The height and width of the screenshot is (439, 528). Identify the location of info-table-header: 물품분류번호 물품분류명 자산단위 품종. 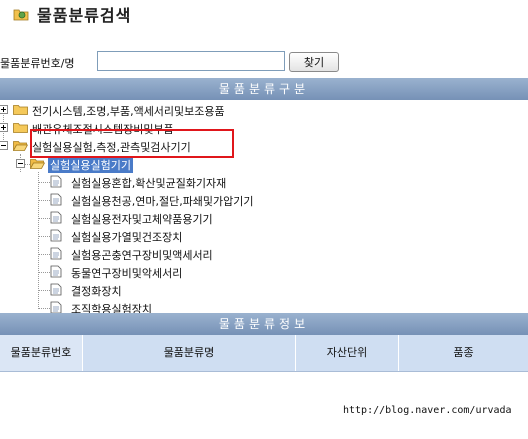
(264, 353).